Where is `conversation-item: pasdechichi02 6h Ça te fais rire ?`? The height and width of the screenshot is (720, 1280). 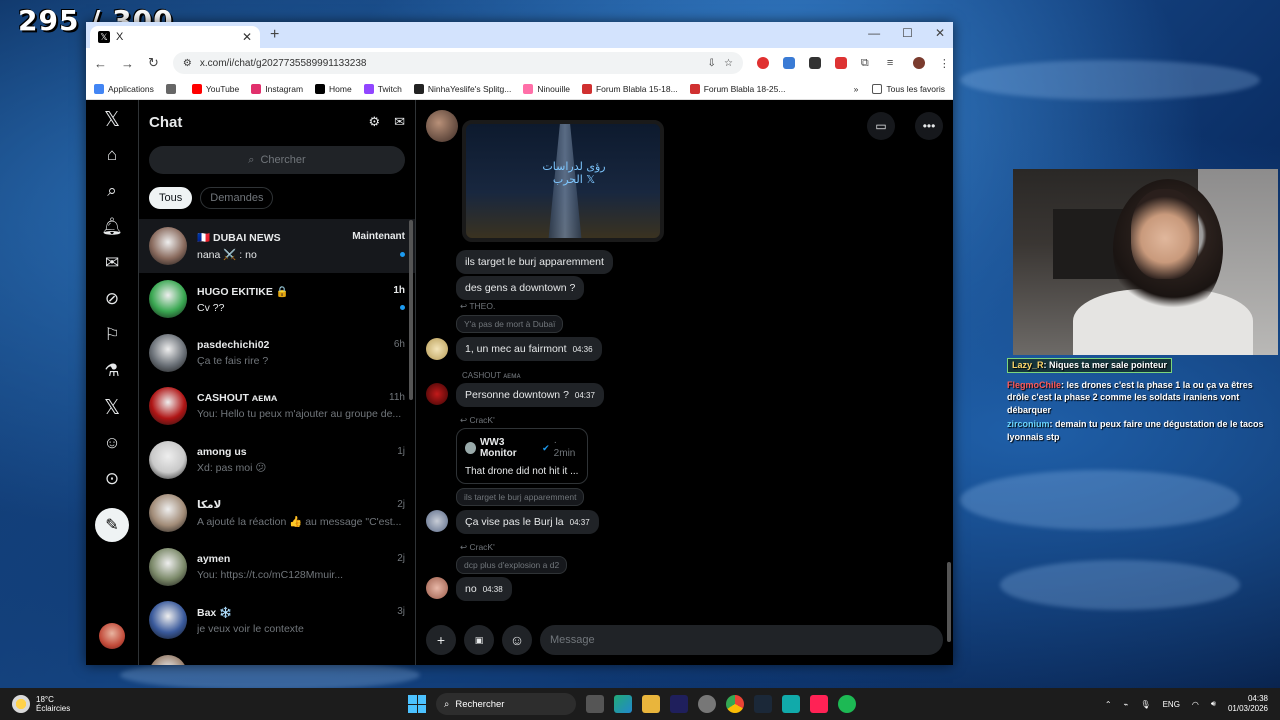 conversation-item: pasdechichi02 6h Ça te fais rire ? is located at coordinates (277, 353).